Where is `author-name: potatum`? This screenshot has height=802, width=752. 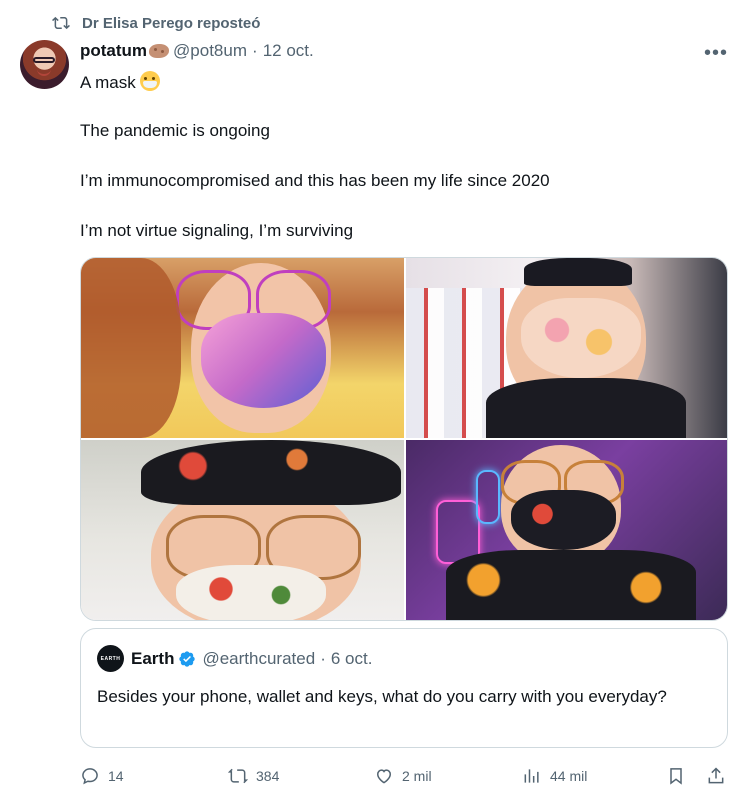
author-name: potatum is located at coordinates (113, 51).